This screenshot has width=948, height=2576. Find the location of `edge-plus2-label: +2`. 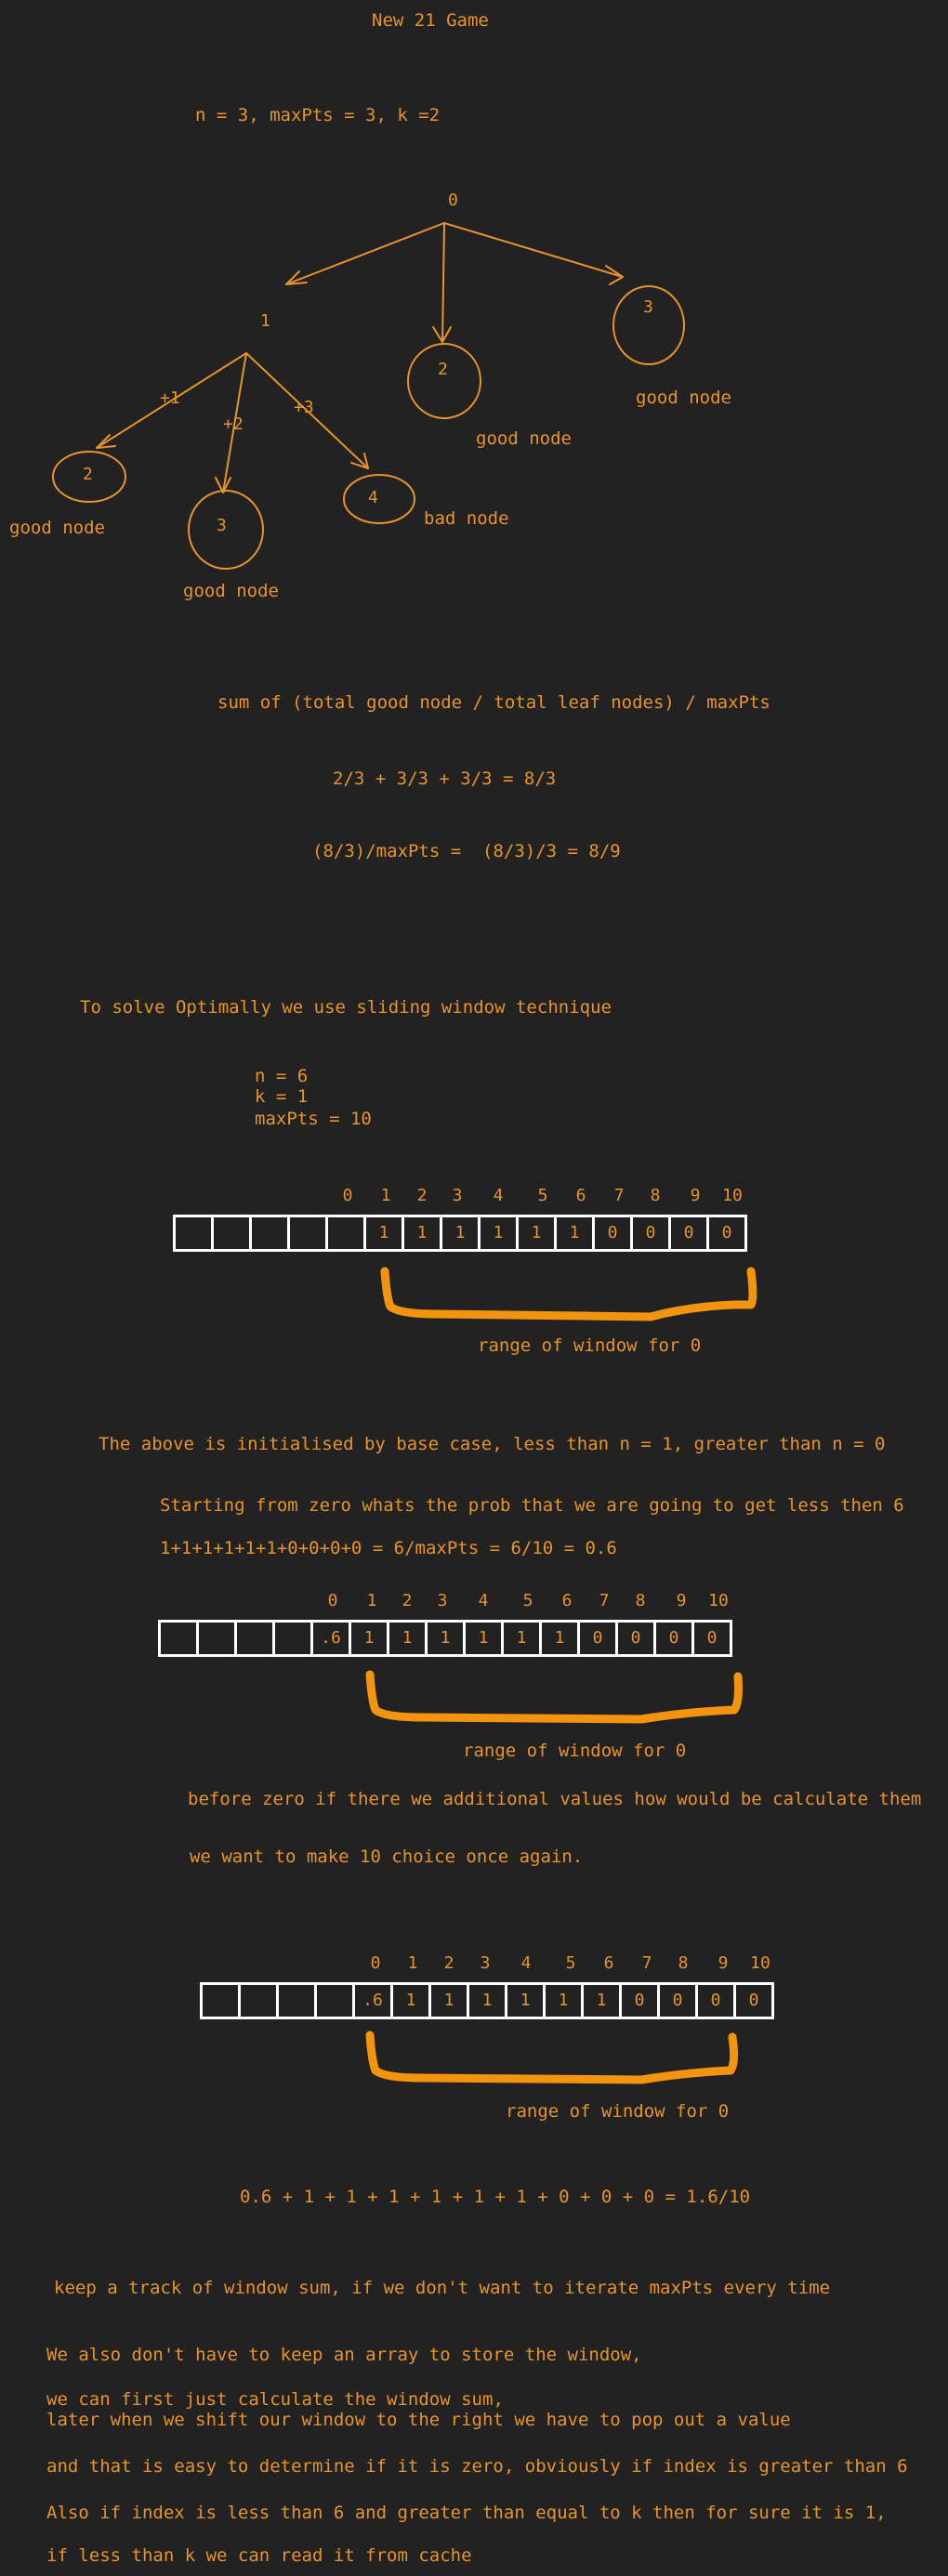

edge-plus2-label: +2 is located at coordinates (233, 424).